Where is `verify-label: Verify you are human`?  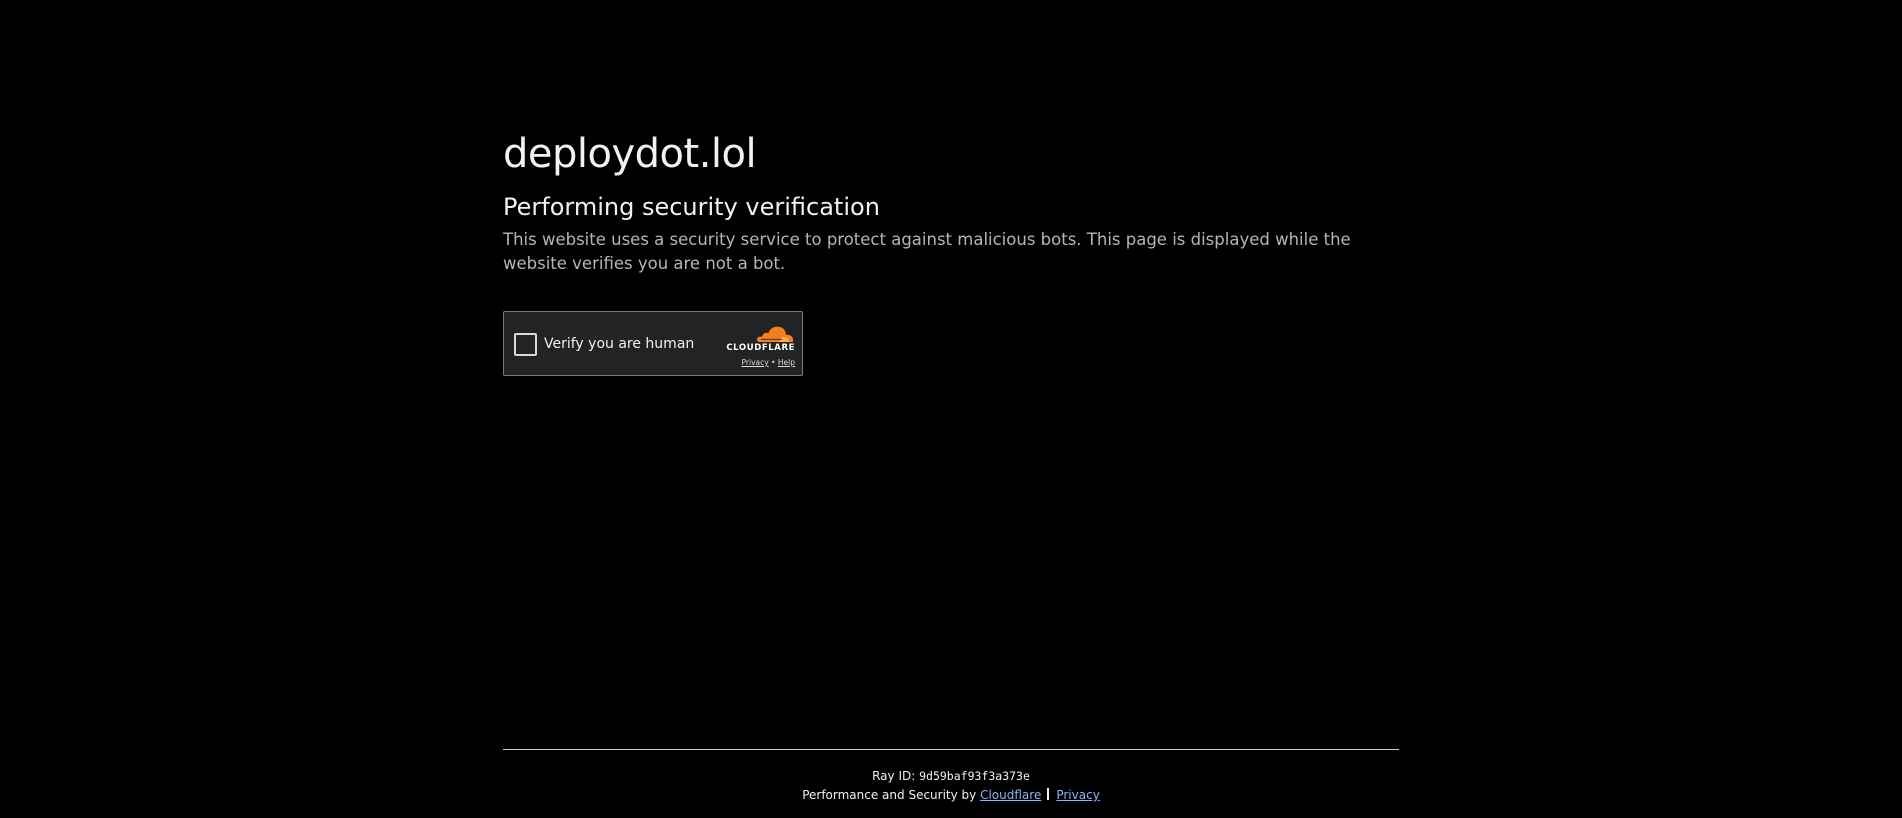 verify-label: Verify you are human is located at coordinates (619, 344).